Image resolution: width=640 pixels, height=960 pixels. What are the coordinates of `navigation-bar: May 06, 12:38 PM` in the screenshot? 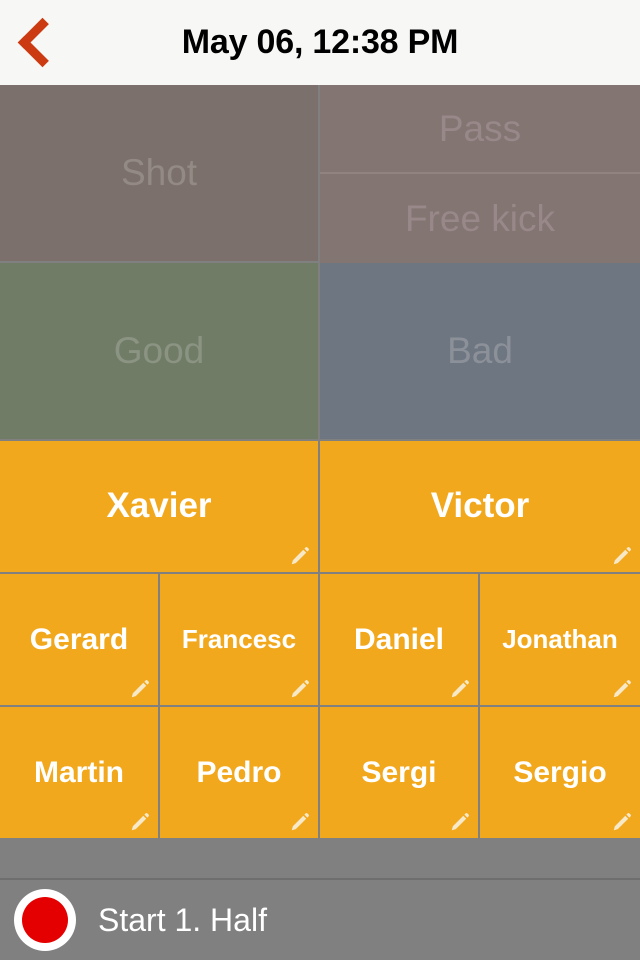 It's located at (320, 42).